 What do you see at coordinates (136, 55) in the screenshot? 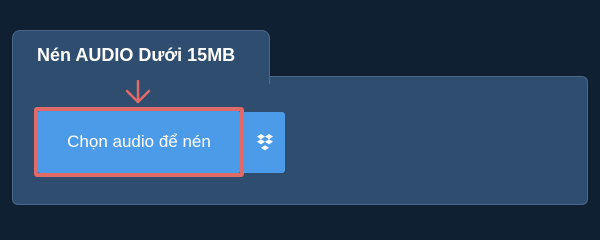
I see `panel-tab-title: Nén AUDIO Dưới 15MB` at bounding box center [136, 55].